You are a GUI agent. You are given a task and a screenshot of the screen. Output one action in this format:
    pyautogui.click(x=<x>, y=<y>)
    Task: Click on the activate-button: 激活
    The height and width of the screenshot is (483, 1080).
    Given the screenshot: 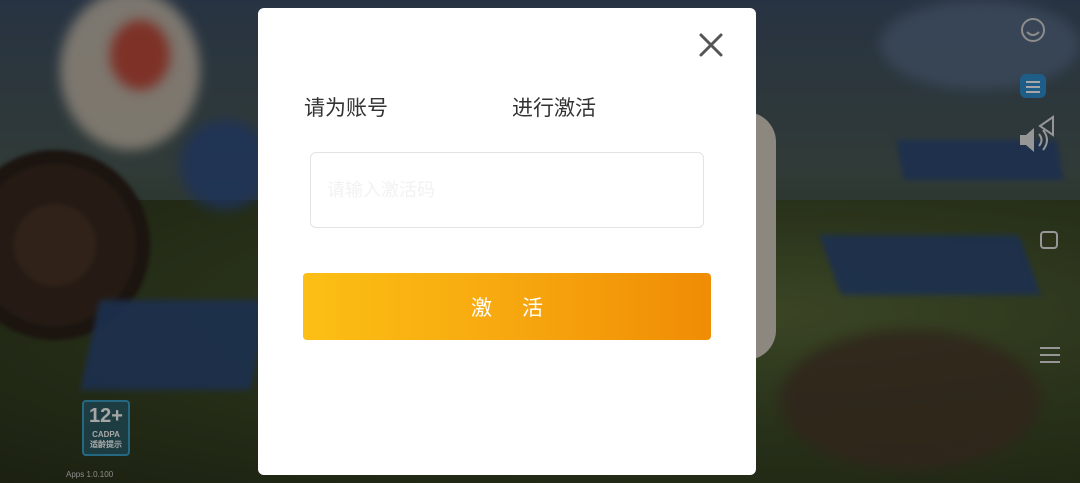 What is the action you would take?
    pyautogui.click(x=507, y=306)
    